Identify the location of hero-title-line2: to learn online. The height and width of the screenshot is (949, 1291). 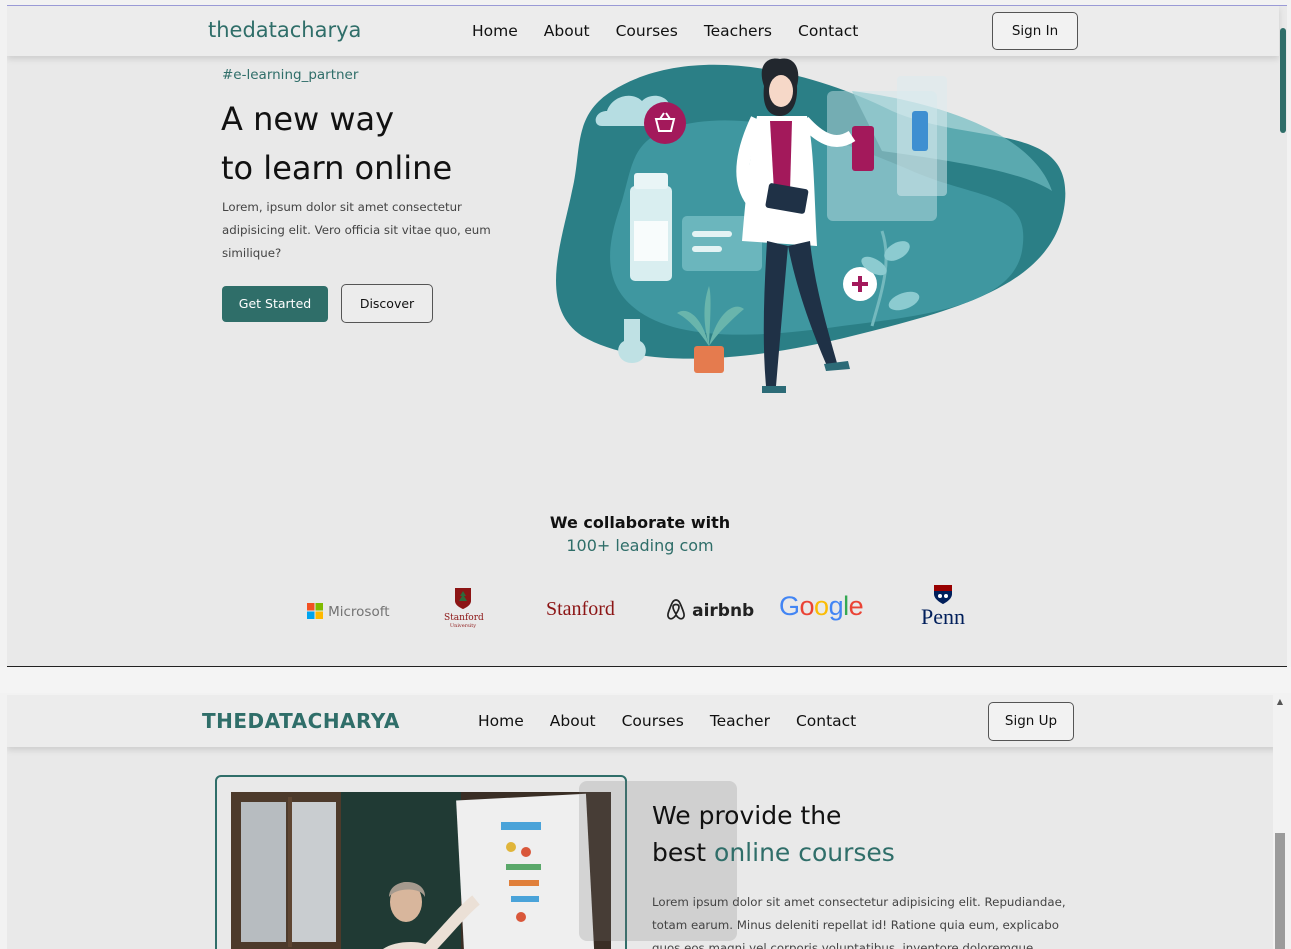
(337, 168).